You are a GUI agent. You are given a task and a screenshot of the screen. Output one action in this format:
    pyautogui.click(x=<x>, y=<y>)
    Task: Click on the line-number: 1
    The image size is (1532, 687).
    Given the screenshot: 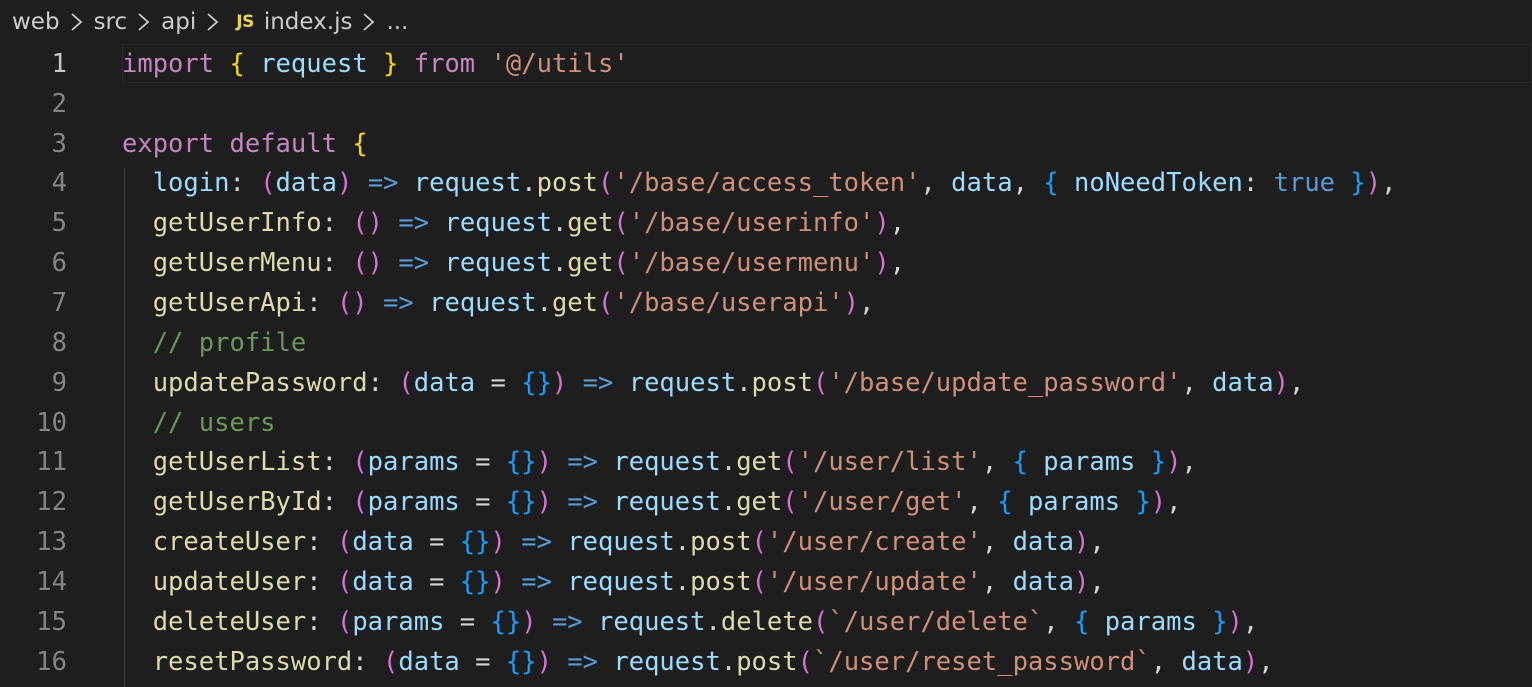 What is the action you would take?
    pyautogui.click(x=59, y=63)
    